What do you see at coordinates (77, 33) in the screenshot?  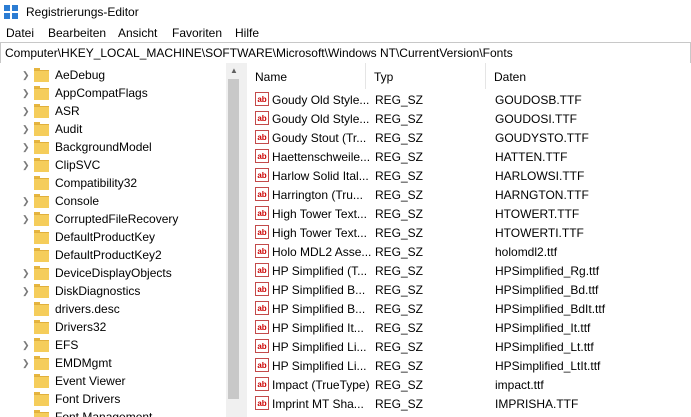 I see `menu-bearbeiten: Bearbeiten` at bounding box center [77, 33].